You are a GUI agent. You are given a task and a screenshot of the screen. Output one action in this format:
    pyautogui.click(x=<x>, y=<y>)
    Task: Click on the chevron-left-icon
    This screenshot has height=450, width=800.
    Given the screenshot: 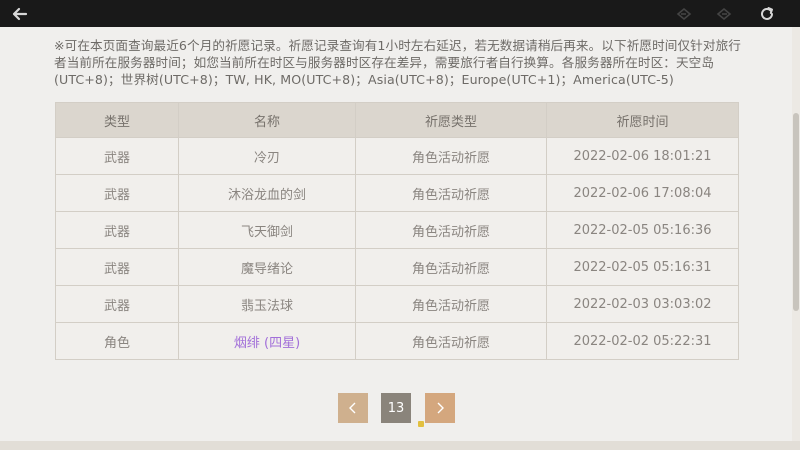 What is the action you would take?
    pyautogui.click(x=352, y=408)
    